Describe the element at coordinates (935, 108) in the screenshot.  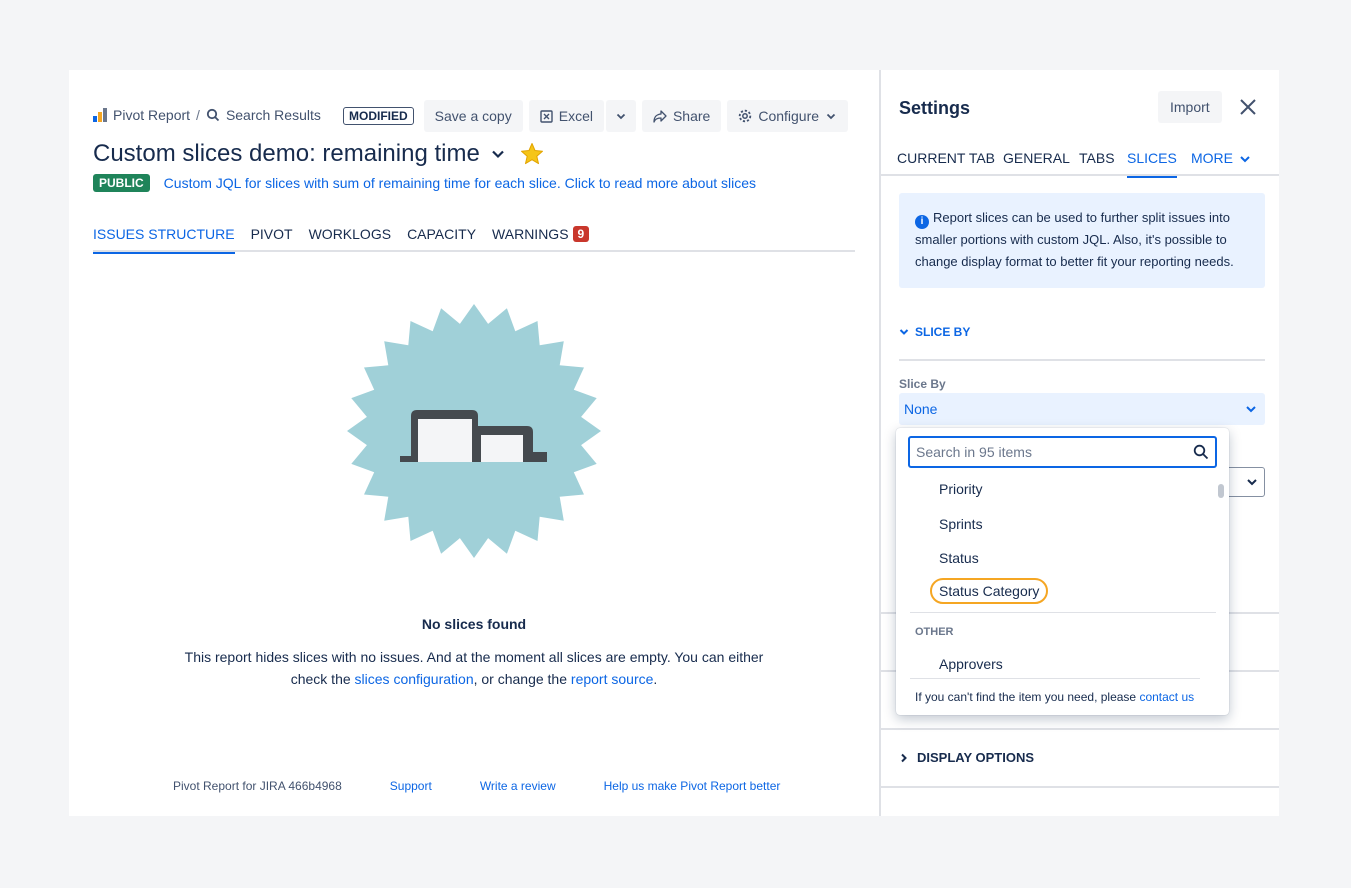
I see `settings-title: Settings` at that location.